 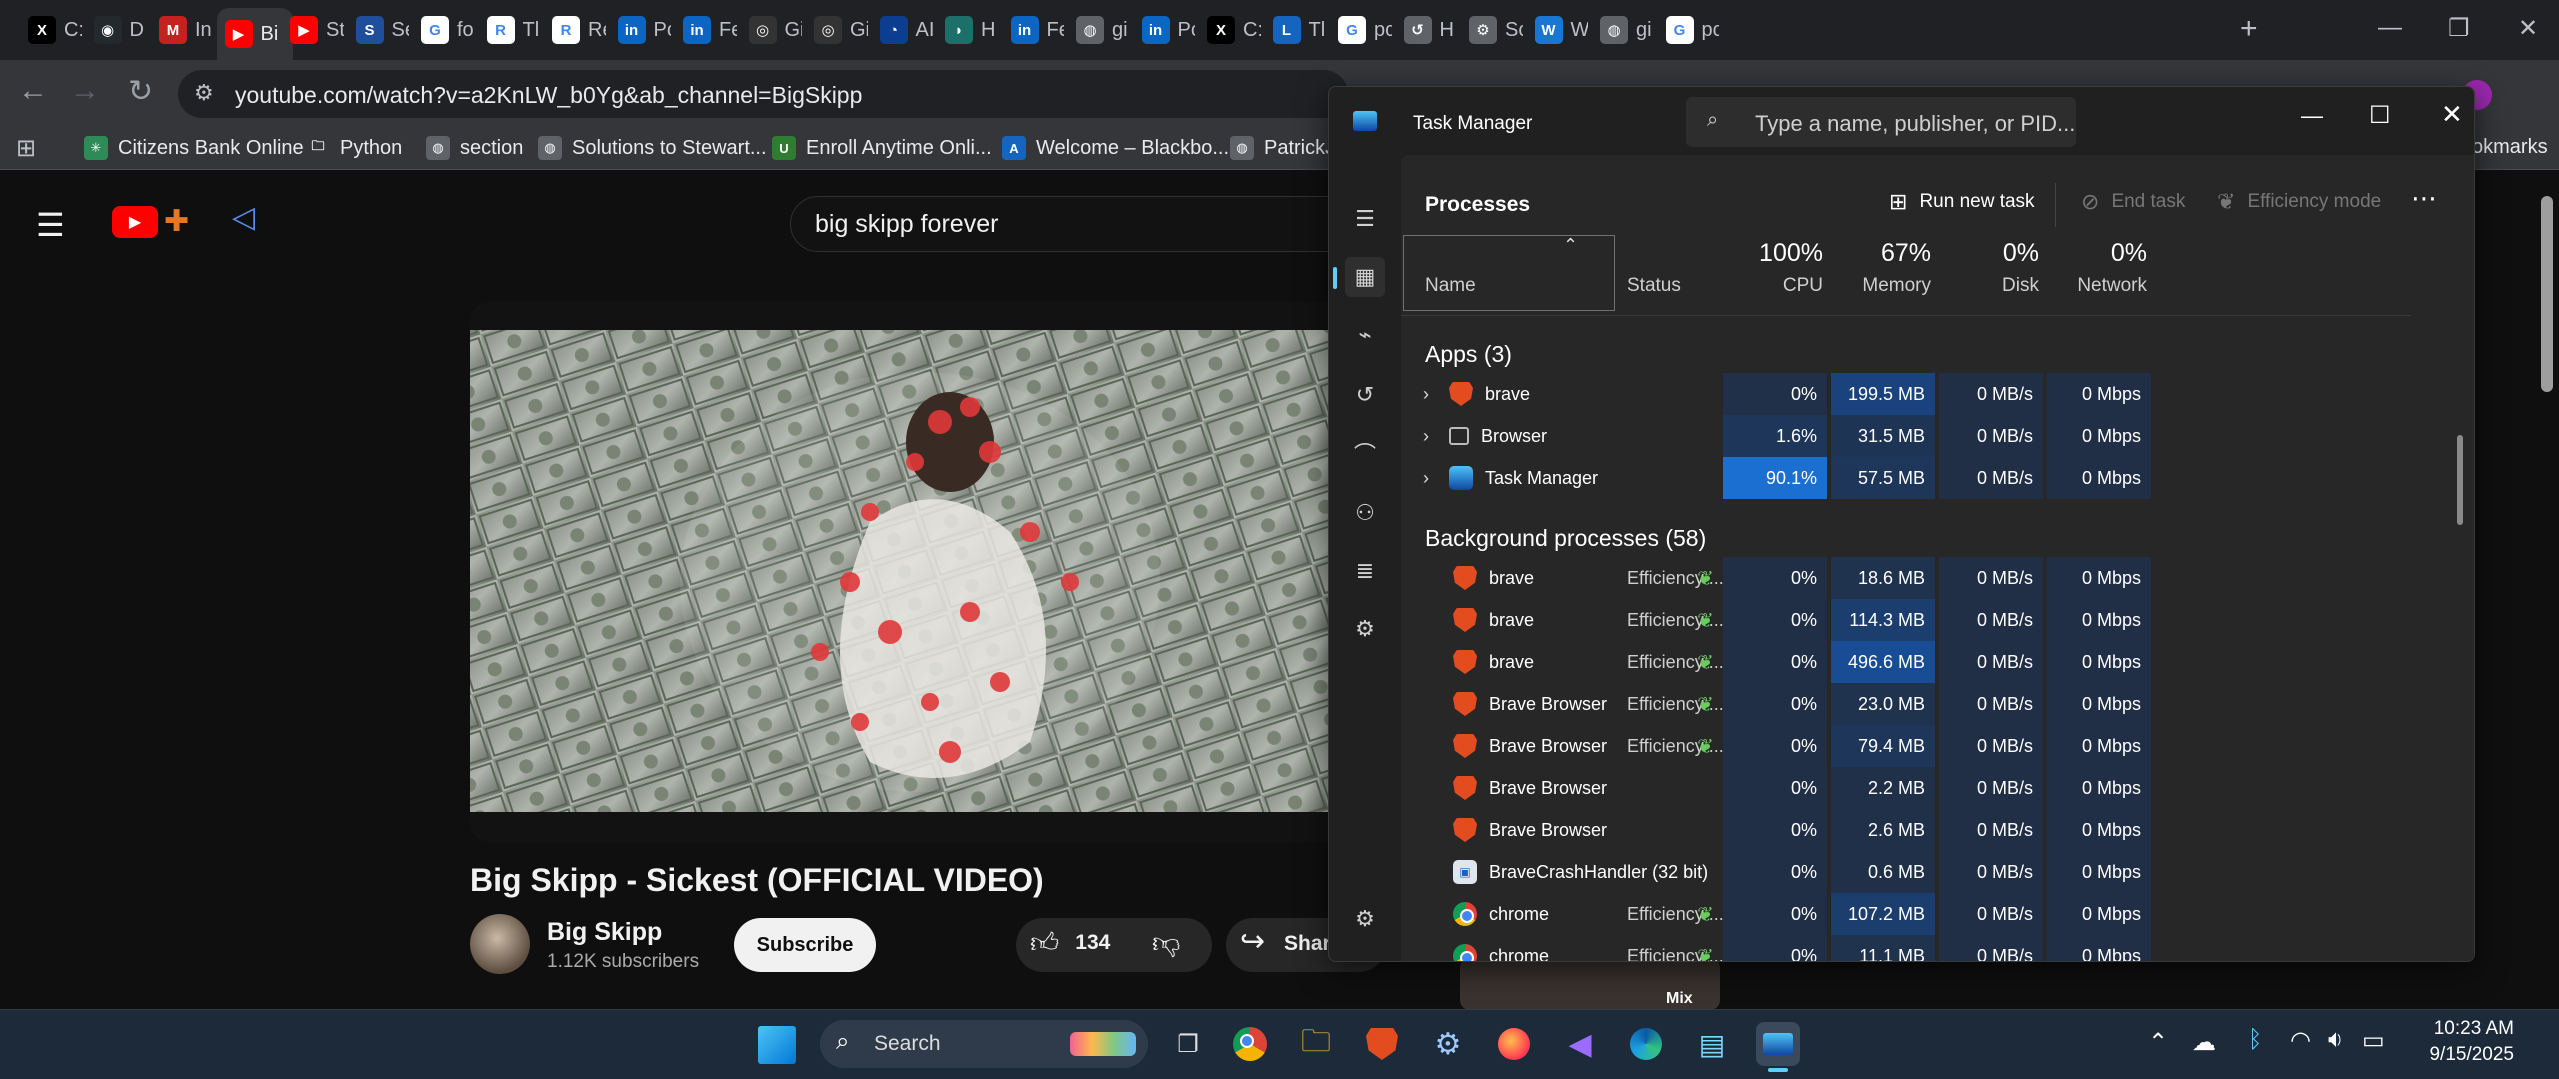 What do you see at coordinates (2335, 1040) in the screenshot?
I see `volume-icon: 🔉︎` at bounding box center [2335, 1040].